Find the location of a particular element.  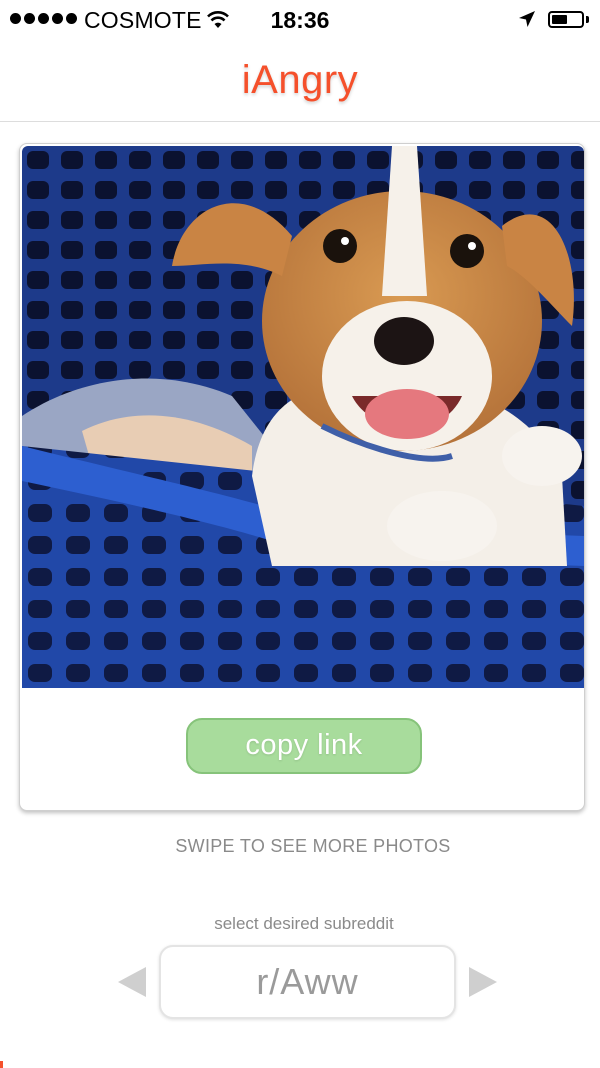

app-title: iAngry is located at coordinates (300, 80).